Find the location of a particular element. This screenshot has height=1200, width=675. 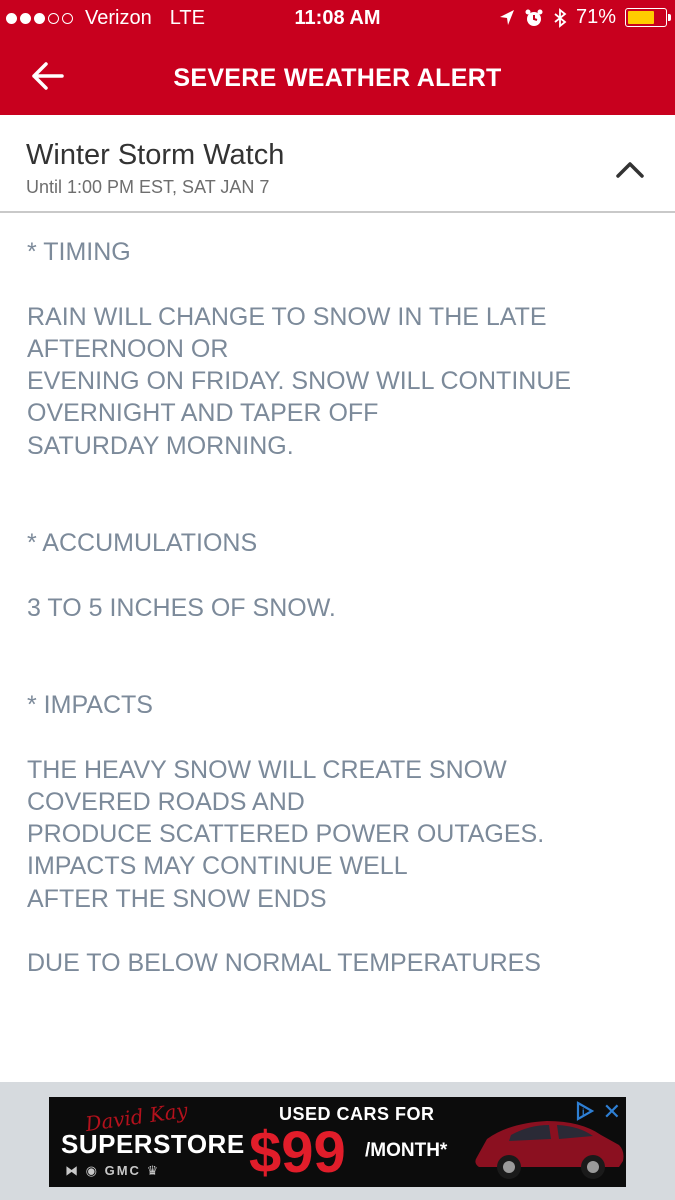

ad-brand-logos: ⧓ ◉ GMC ♛ is located at coordinates (112, 1171).